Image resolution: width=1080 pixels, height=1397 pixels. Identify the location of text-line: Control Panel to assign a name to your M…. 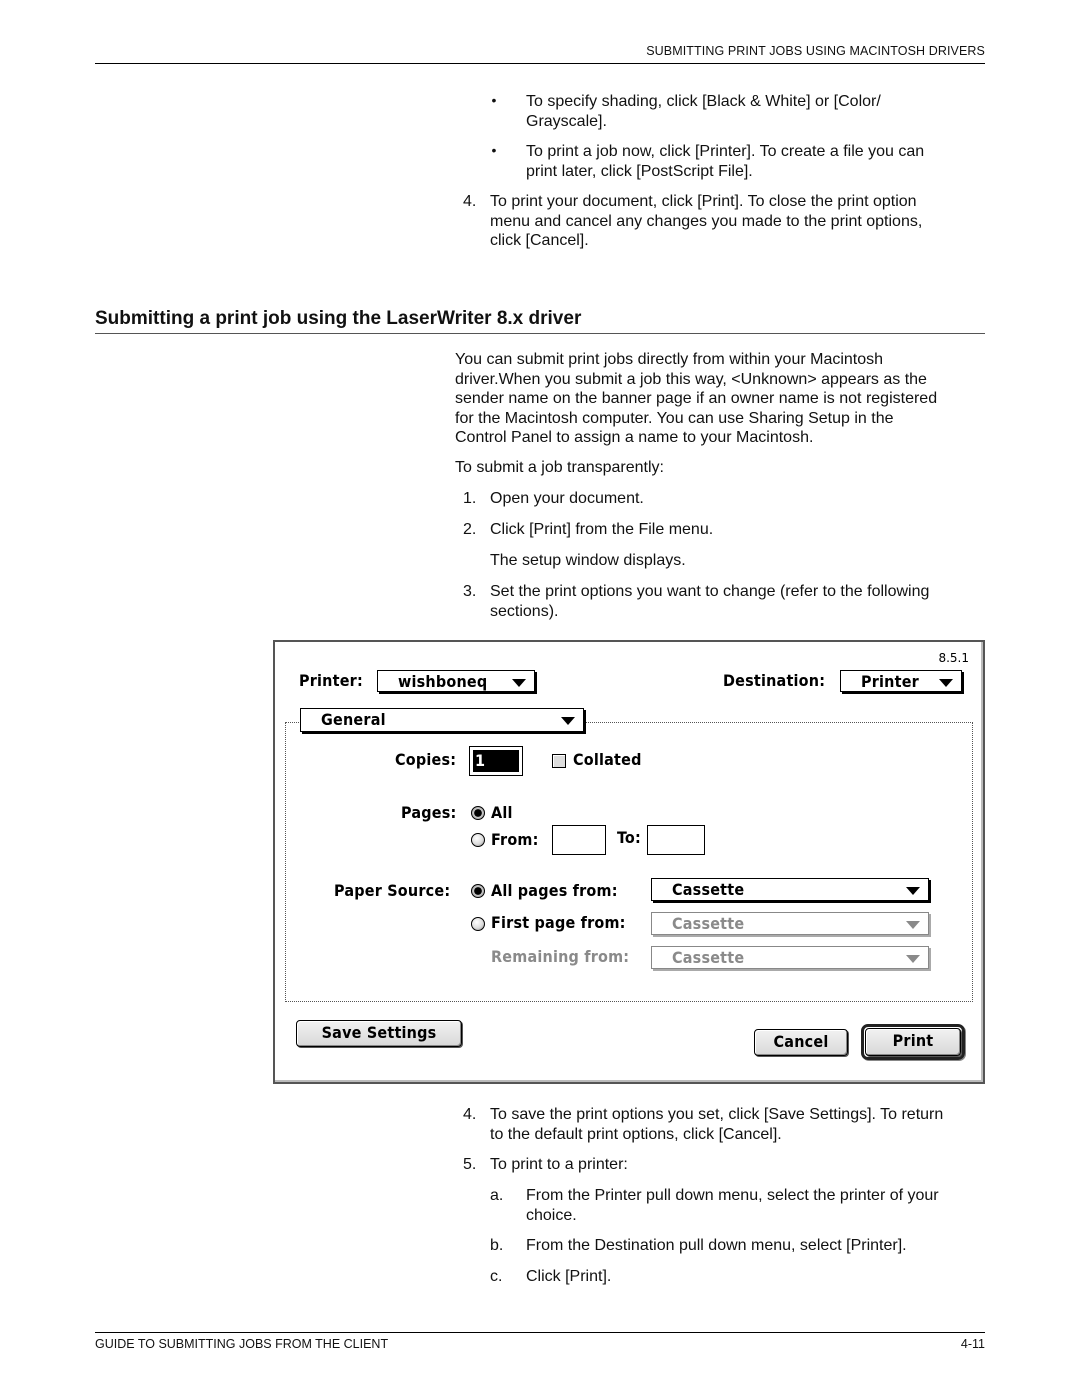
(634, 437).